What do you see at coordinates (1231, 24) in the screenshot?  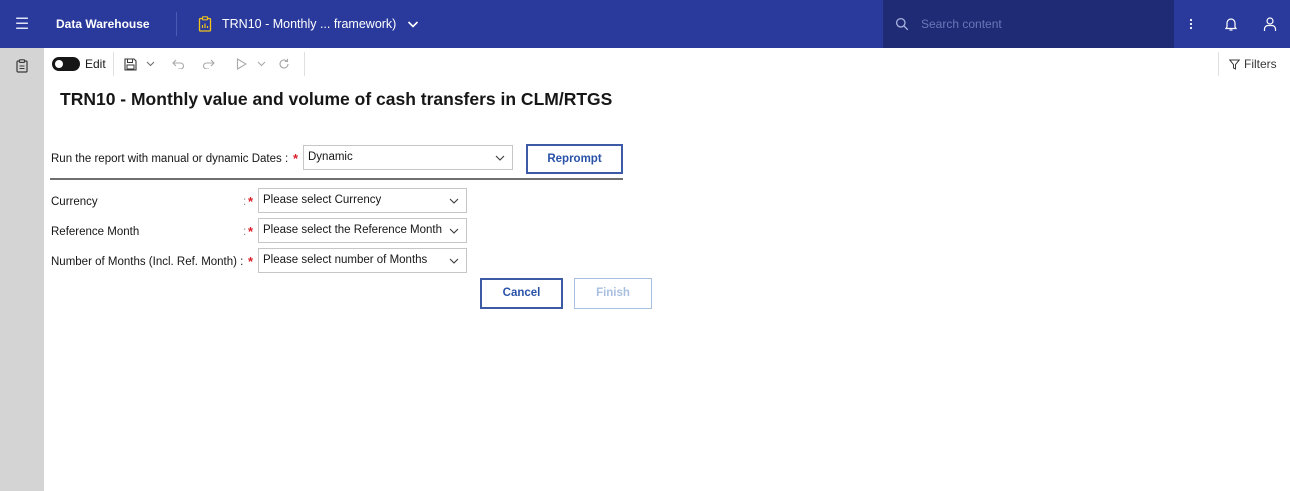 I see `notification-bell-icon` at bounding box center [1231, 24].